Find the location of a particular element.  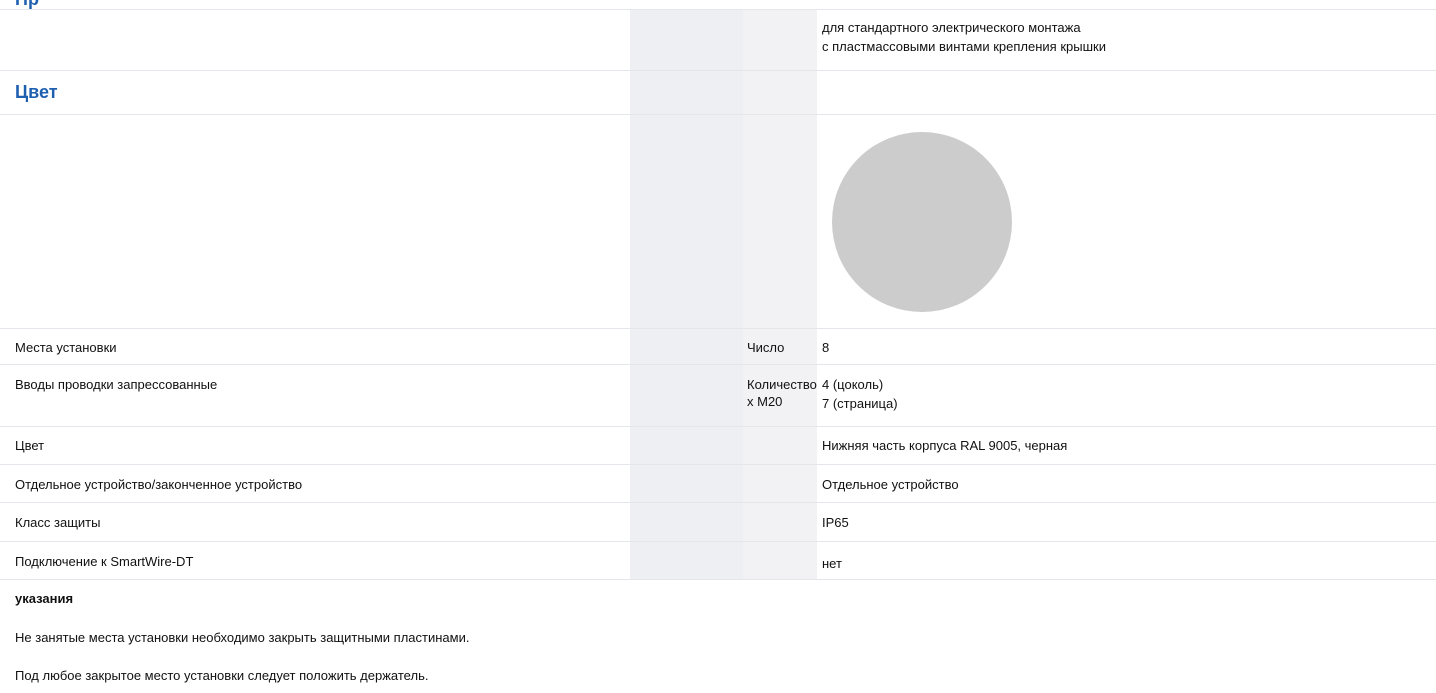

table-row: Класс защиты IP65 is located at coordinates (718, 522).